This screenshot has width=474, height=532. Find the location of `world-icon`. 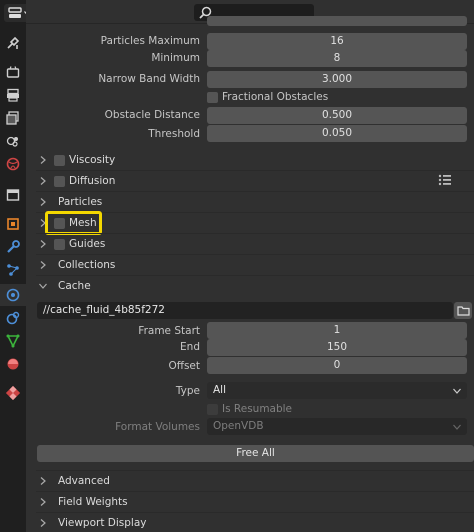

world-icon is located at coordinates (13, 164).